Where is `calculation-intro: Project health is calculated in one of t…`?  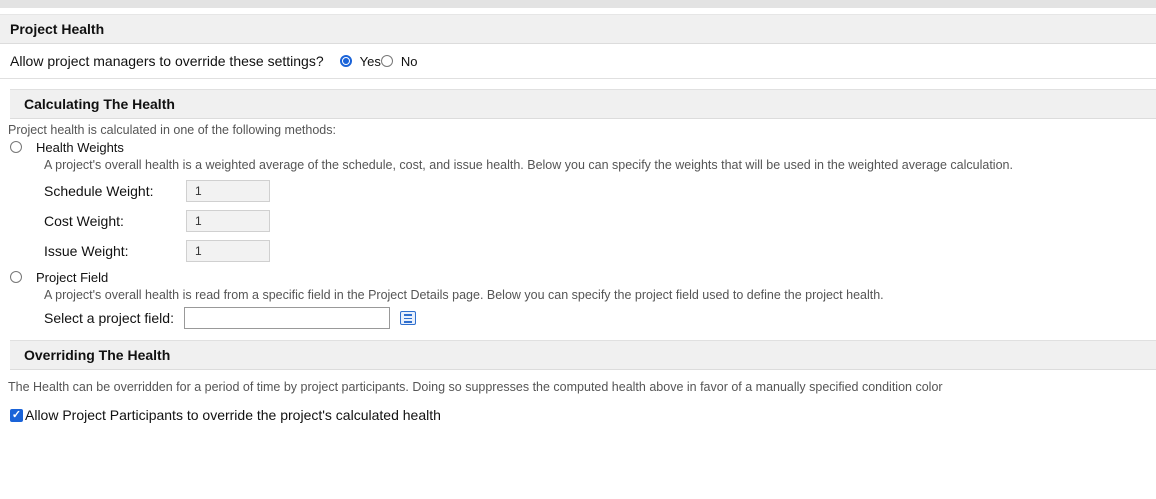
calculation-intro: Project health is calculated in one of t… is located at coordinates (172, 130).